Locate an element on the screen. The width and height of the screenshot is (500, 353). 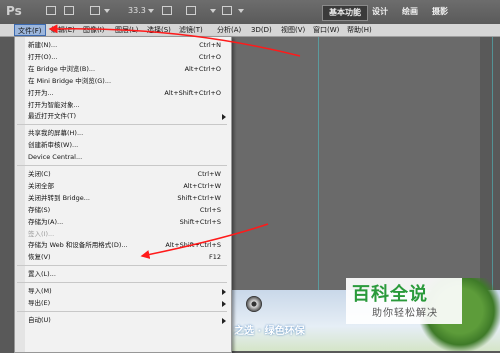
arrange-documents-icon is located at coordinates (191, 10).